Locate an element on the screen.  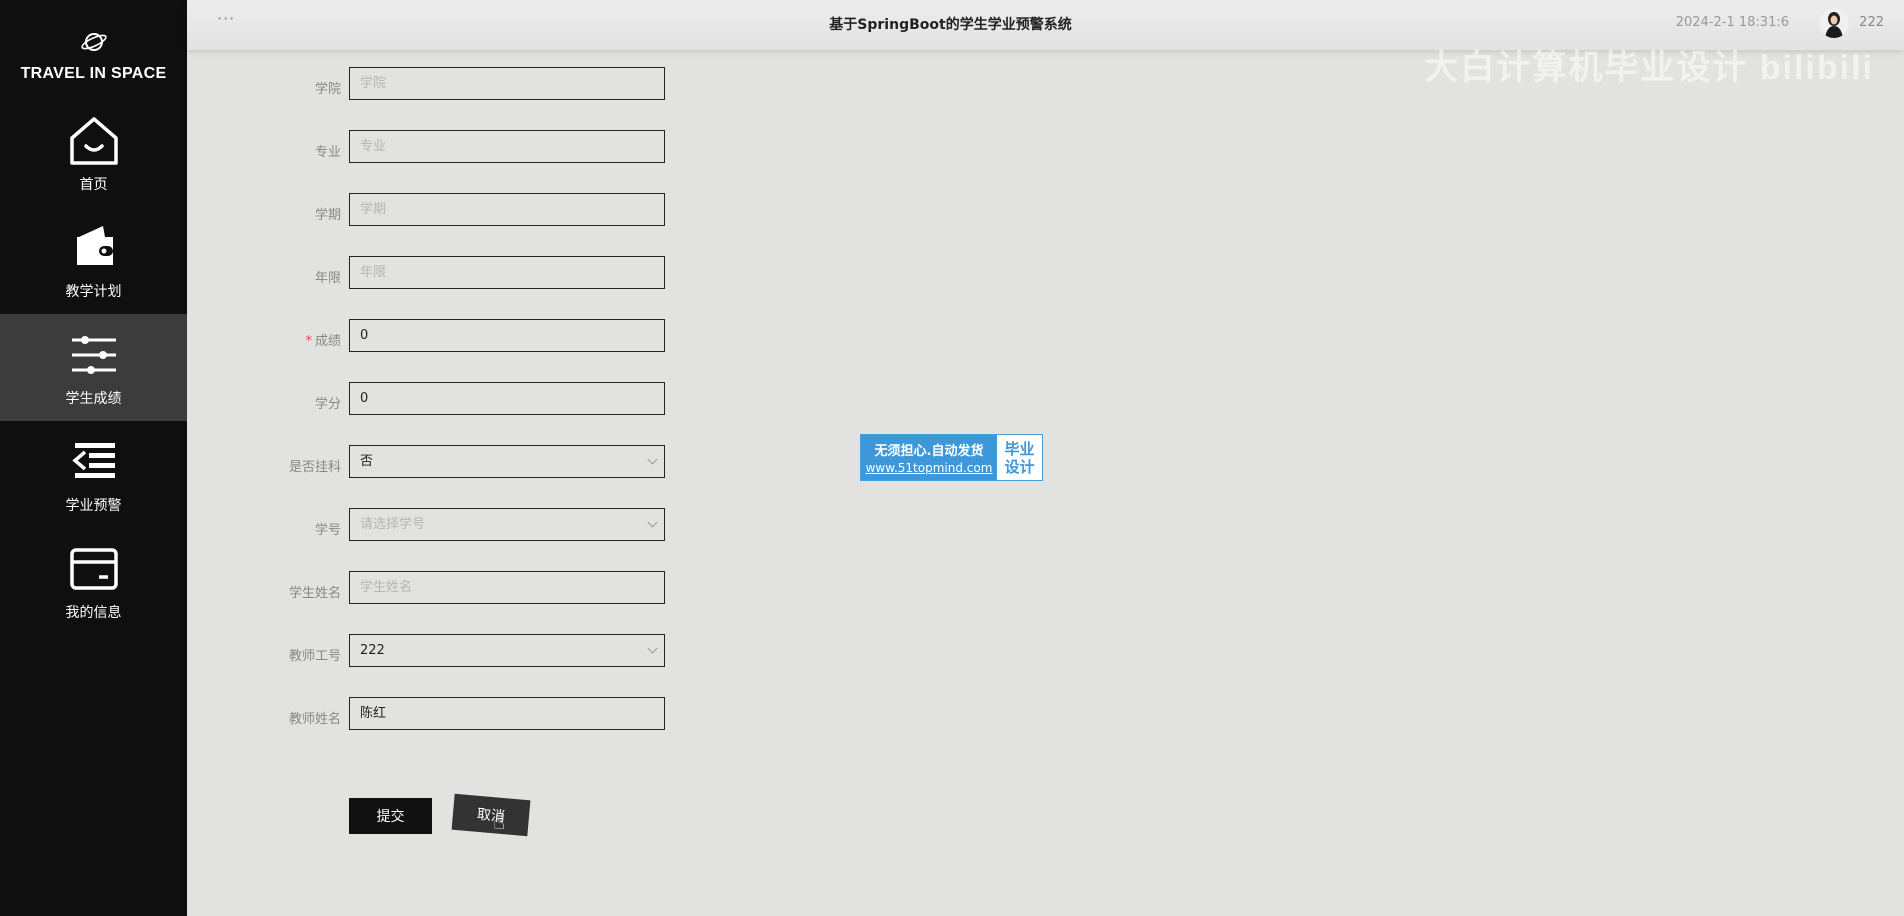
form-row: 教师姓名 陈红 is located at coordinates (487, 723).